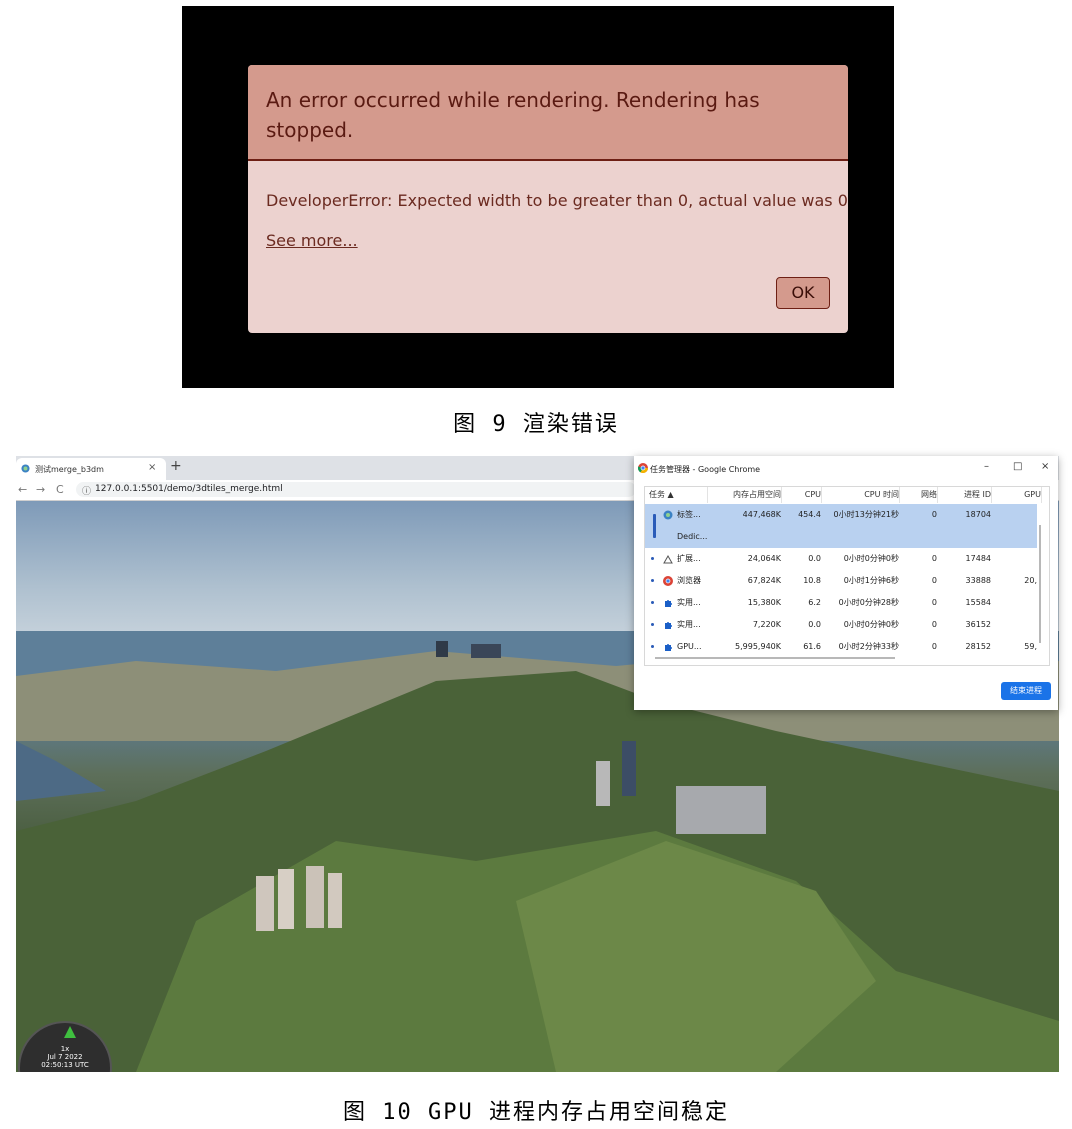 The image size is (1072, 1129). I want to click on memory-value: 24,064K, so click(764, 558).